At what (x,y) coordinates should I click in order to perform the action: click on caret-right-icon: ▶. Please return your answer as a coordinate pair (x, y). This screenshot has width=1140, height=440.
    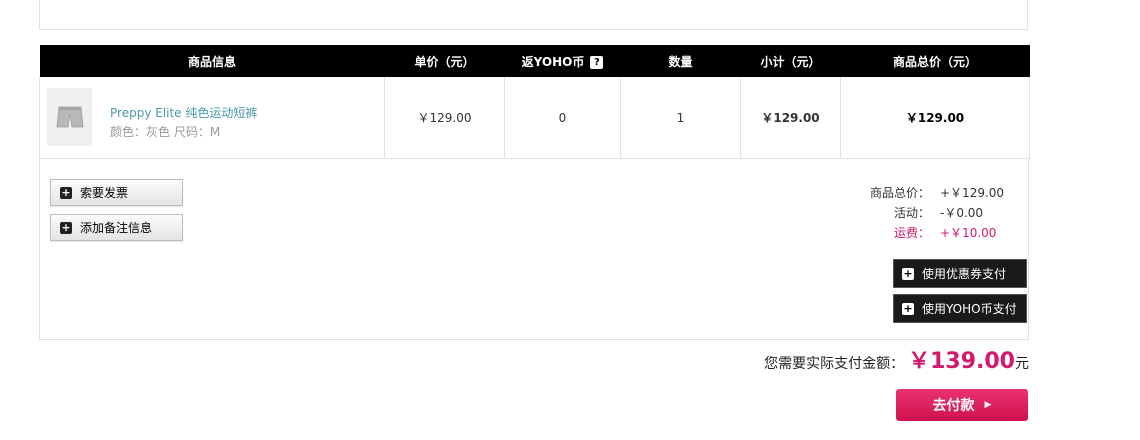
    Looking at the image, I should click on (988, 405).